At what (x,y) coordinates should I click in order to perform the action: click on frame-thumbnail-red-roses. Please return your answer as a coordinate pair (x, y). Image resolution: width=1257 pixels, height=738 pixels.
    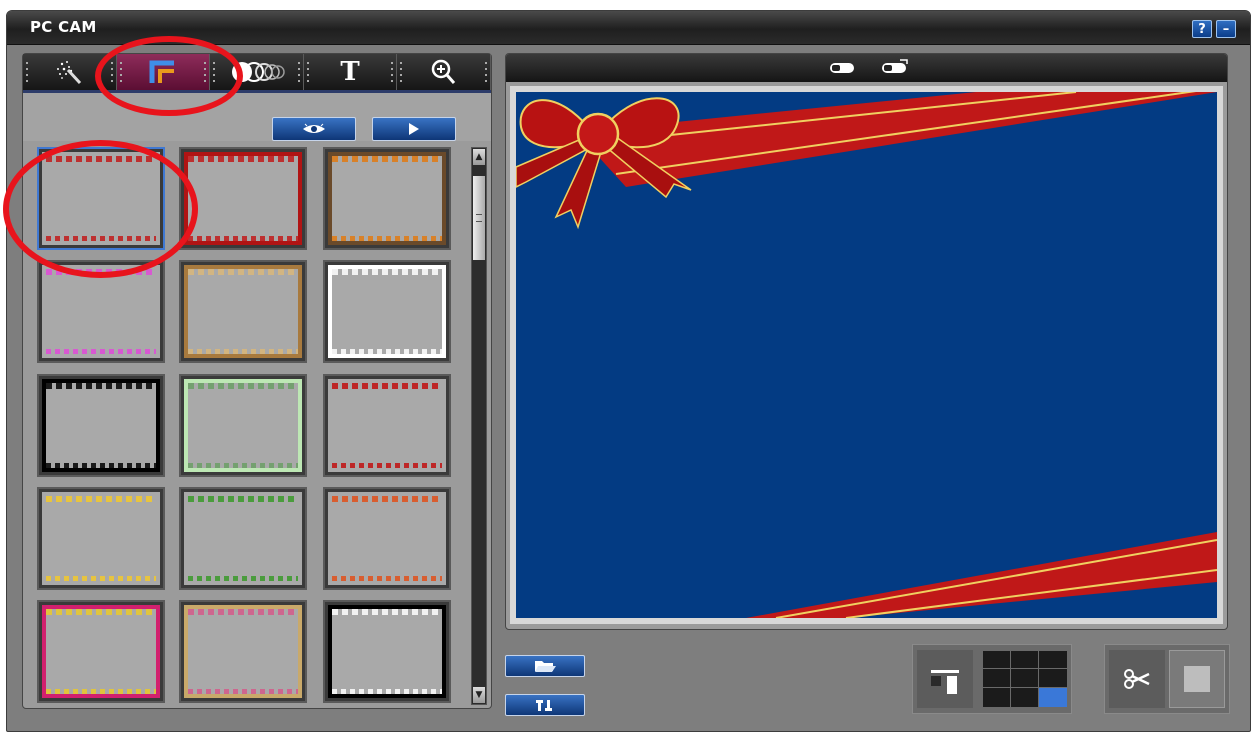
    Looking at the image, I should click on (387, 425).